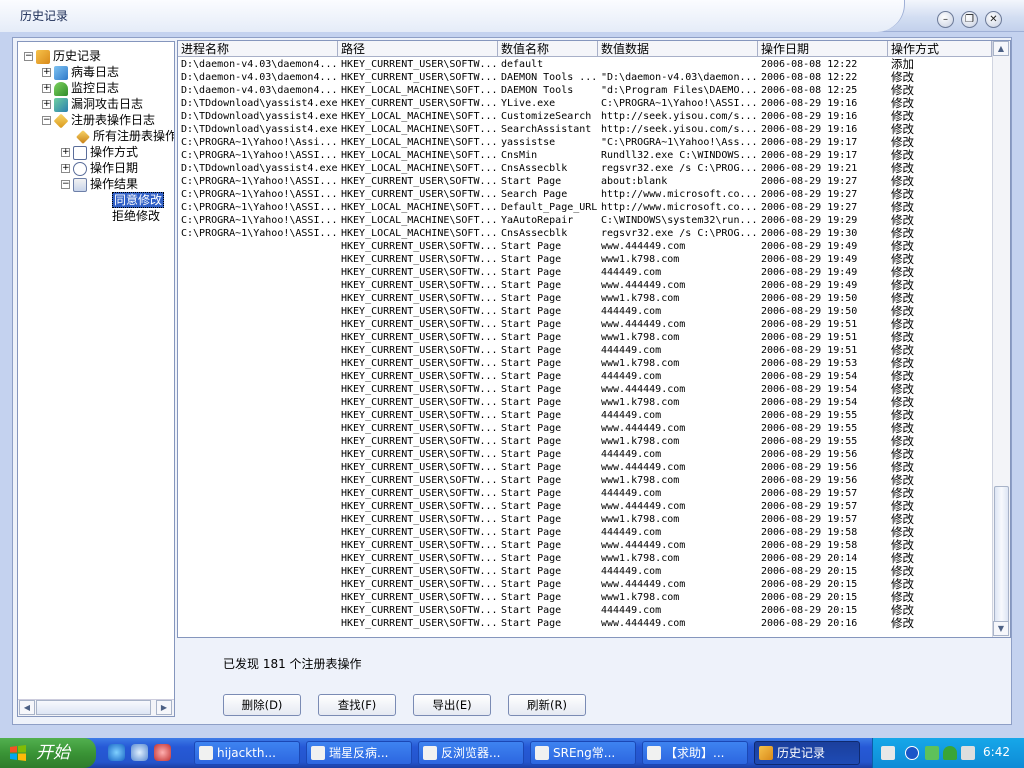  What do you see at coordinates (807, 753) in the screenshot?
I see `task-history: 历史记录` at bounding box center [807, 753].